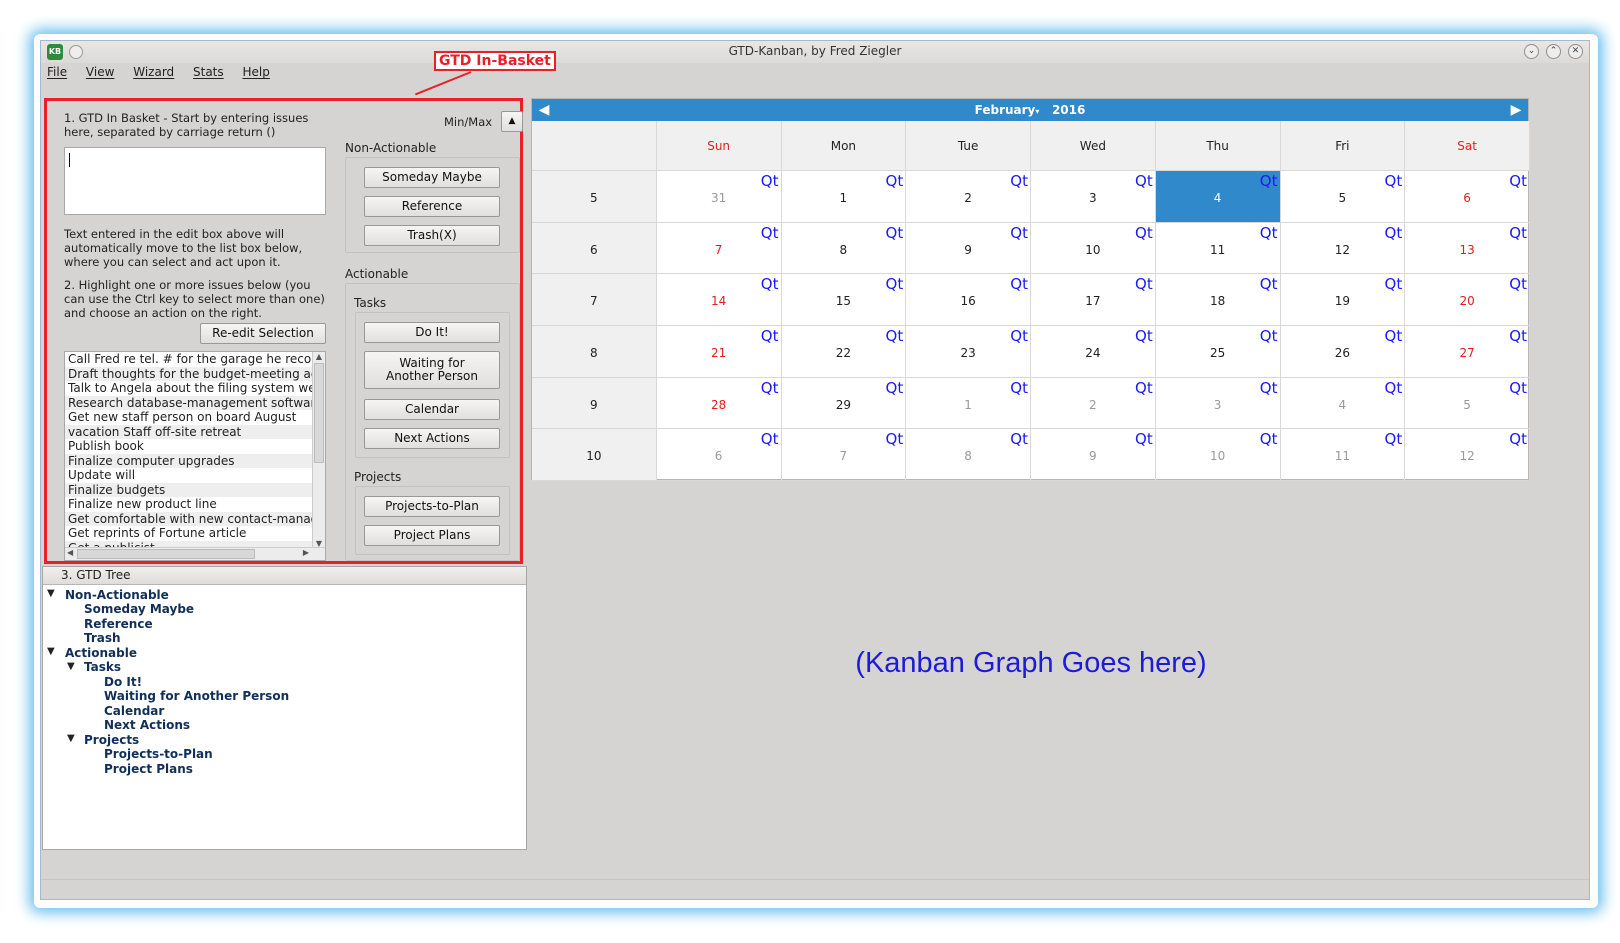 The height and width of the screenshot is (943, 1620). Describe the element at coordinates (284, 576) in the screenshot. I see `tree-header: 3. GTD Tree` at that location.